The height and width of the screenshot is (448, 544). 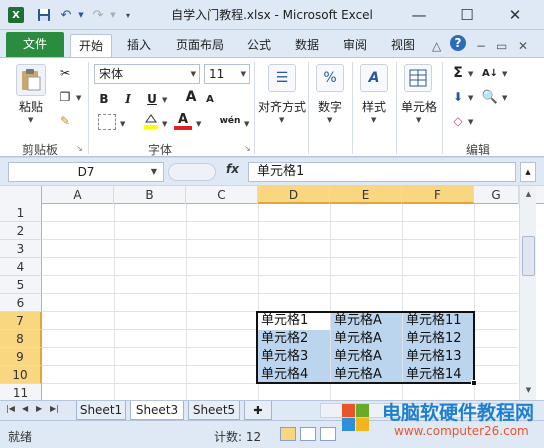 What do you see at coordinates (490, 73) in the screenshot?
I see `sort-filter-icon: A↓` at bounding box center [490, 73].